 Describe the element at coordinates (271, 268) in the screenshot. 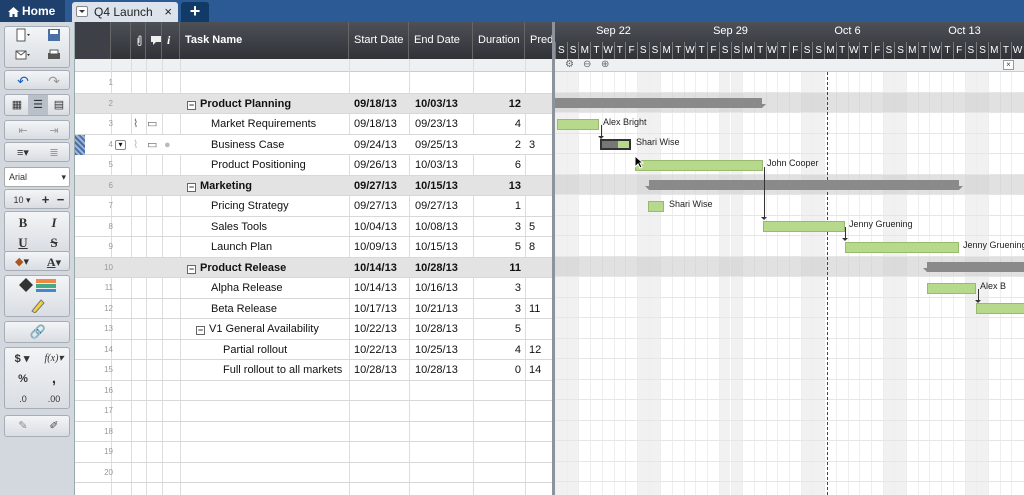

I see `task-name-cell: − Product Release` at that location.